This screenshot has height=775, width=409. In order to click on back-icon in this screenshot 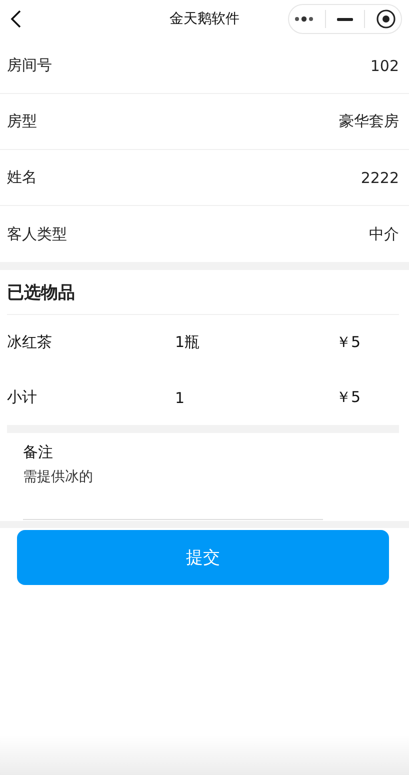, I will do `click(16, 19)`.